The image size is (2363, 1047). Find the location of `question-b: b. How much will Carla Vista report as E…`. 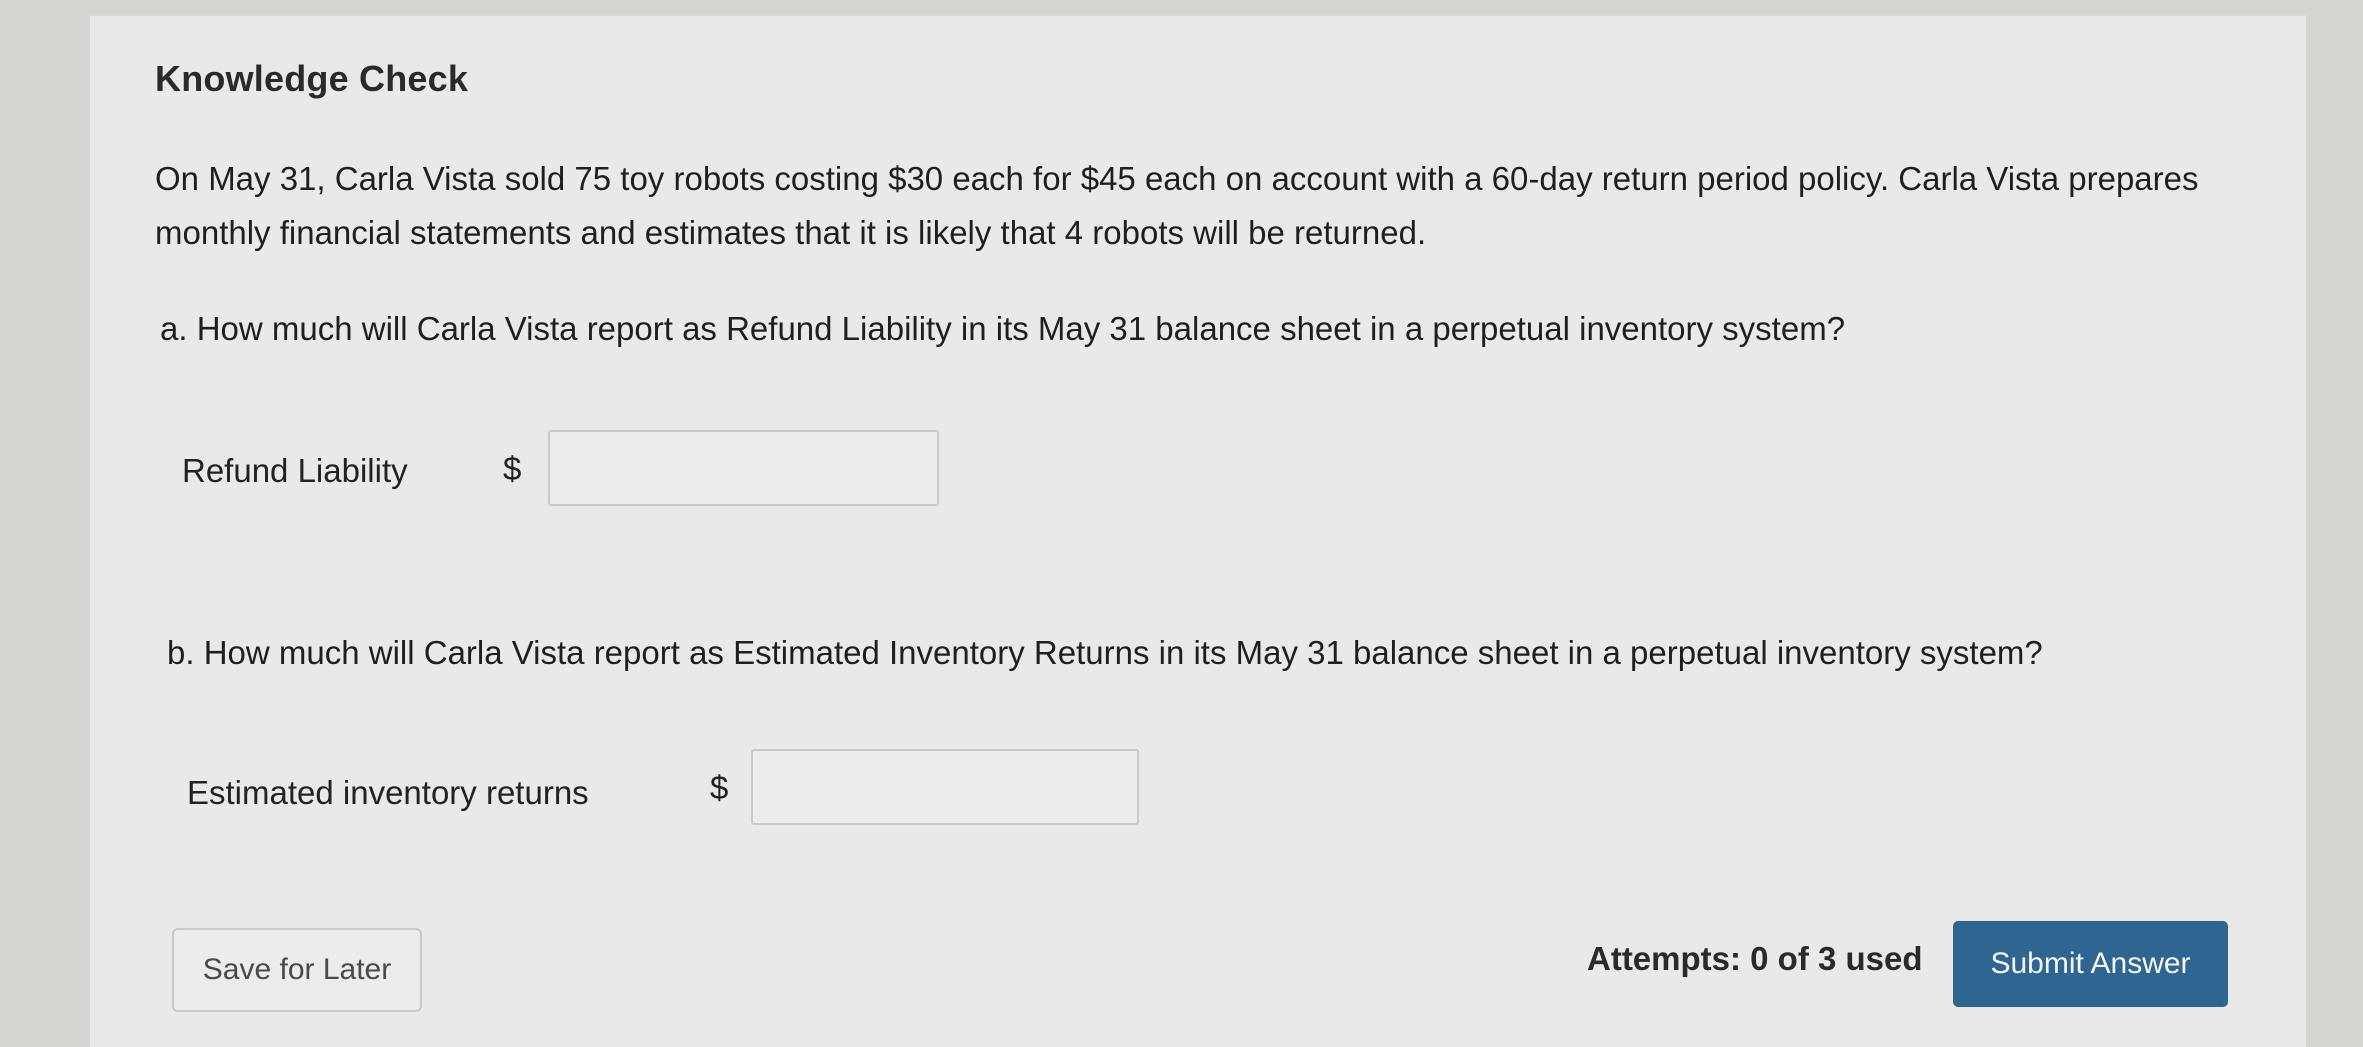

question-b: b. How much will Carla Vista report as E… is located at coordinates (1105, 652).